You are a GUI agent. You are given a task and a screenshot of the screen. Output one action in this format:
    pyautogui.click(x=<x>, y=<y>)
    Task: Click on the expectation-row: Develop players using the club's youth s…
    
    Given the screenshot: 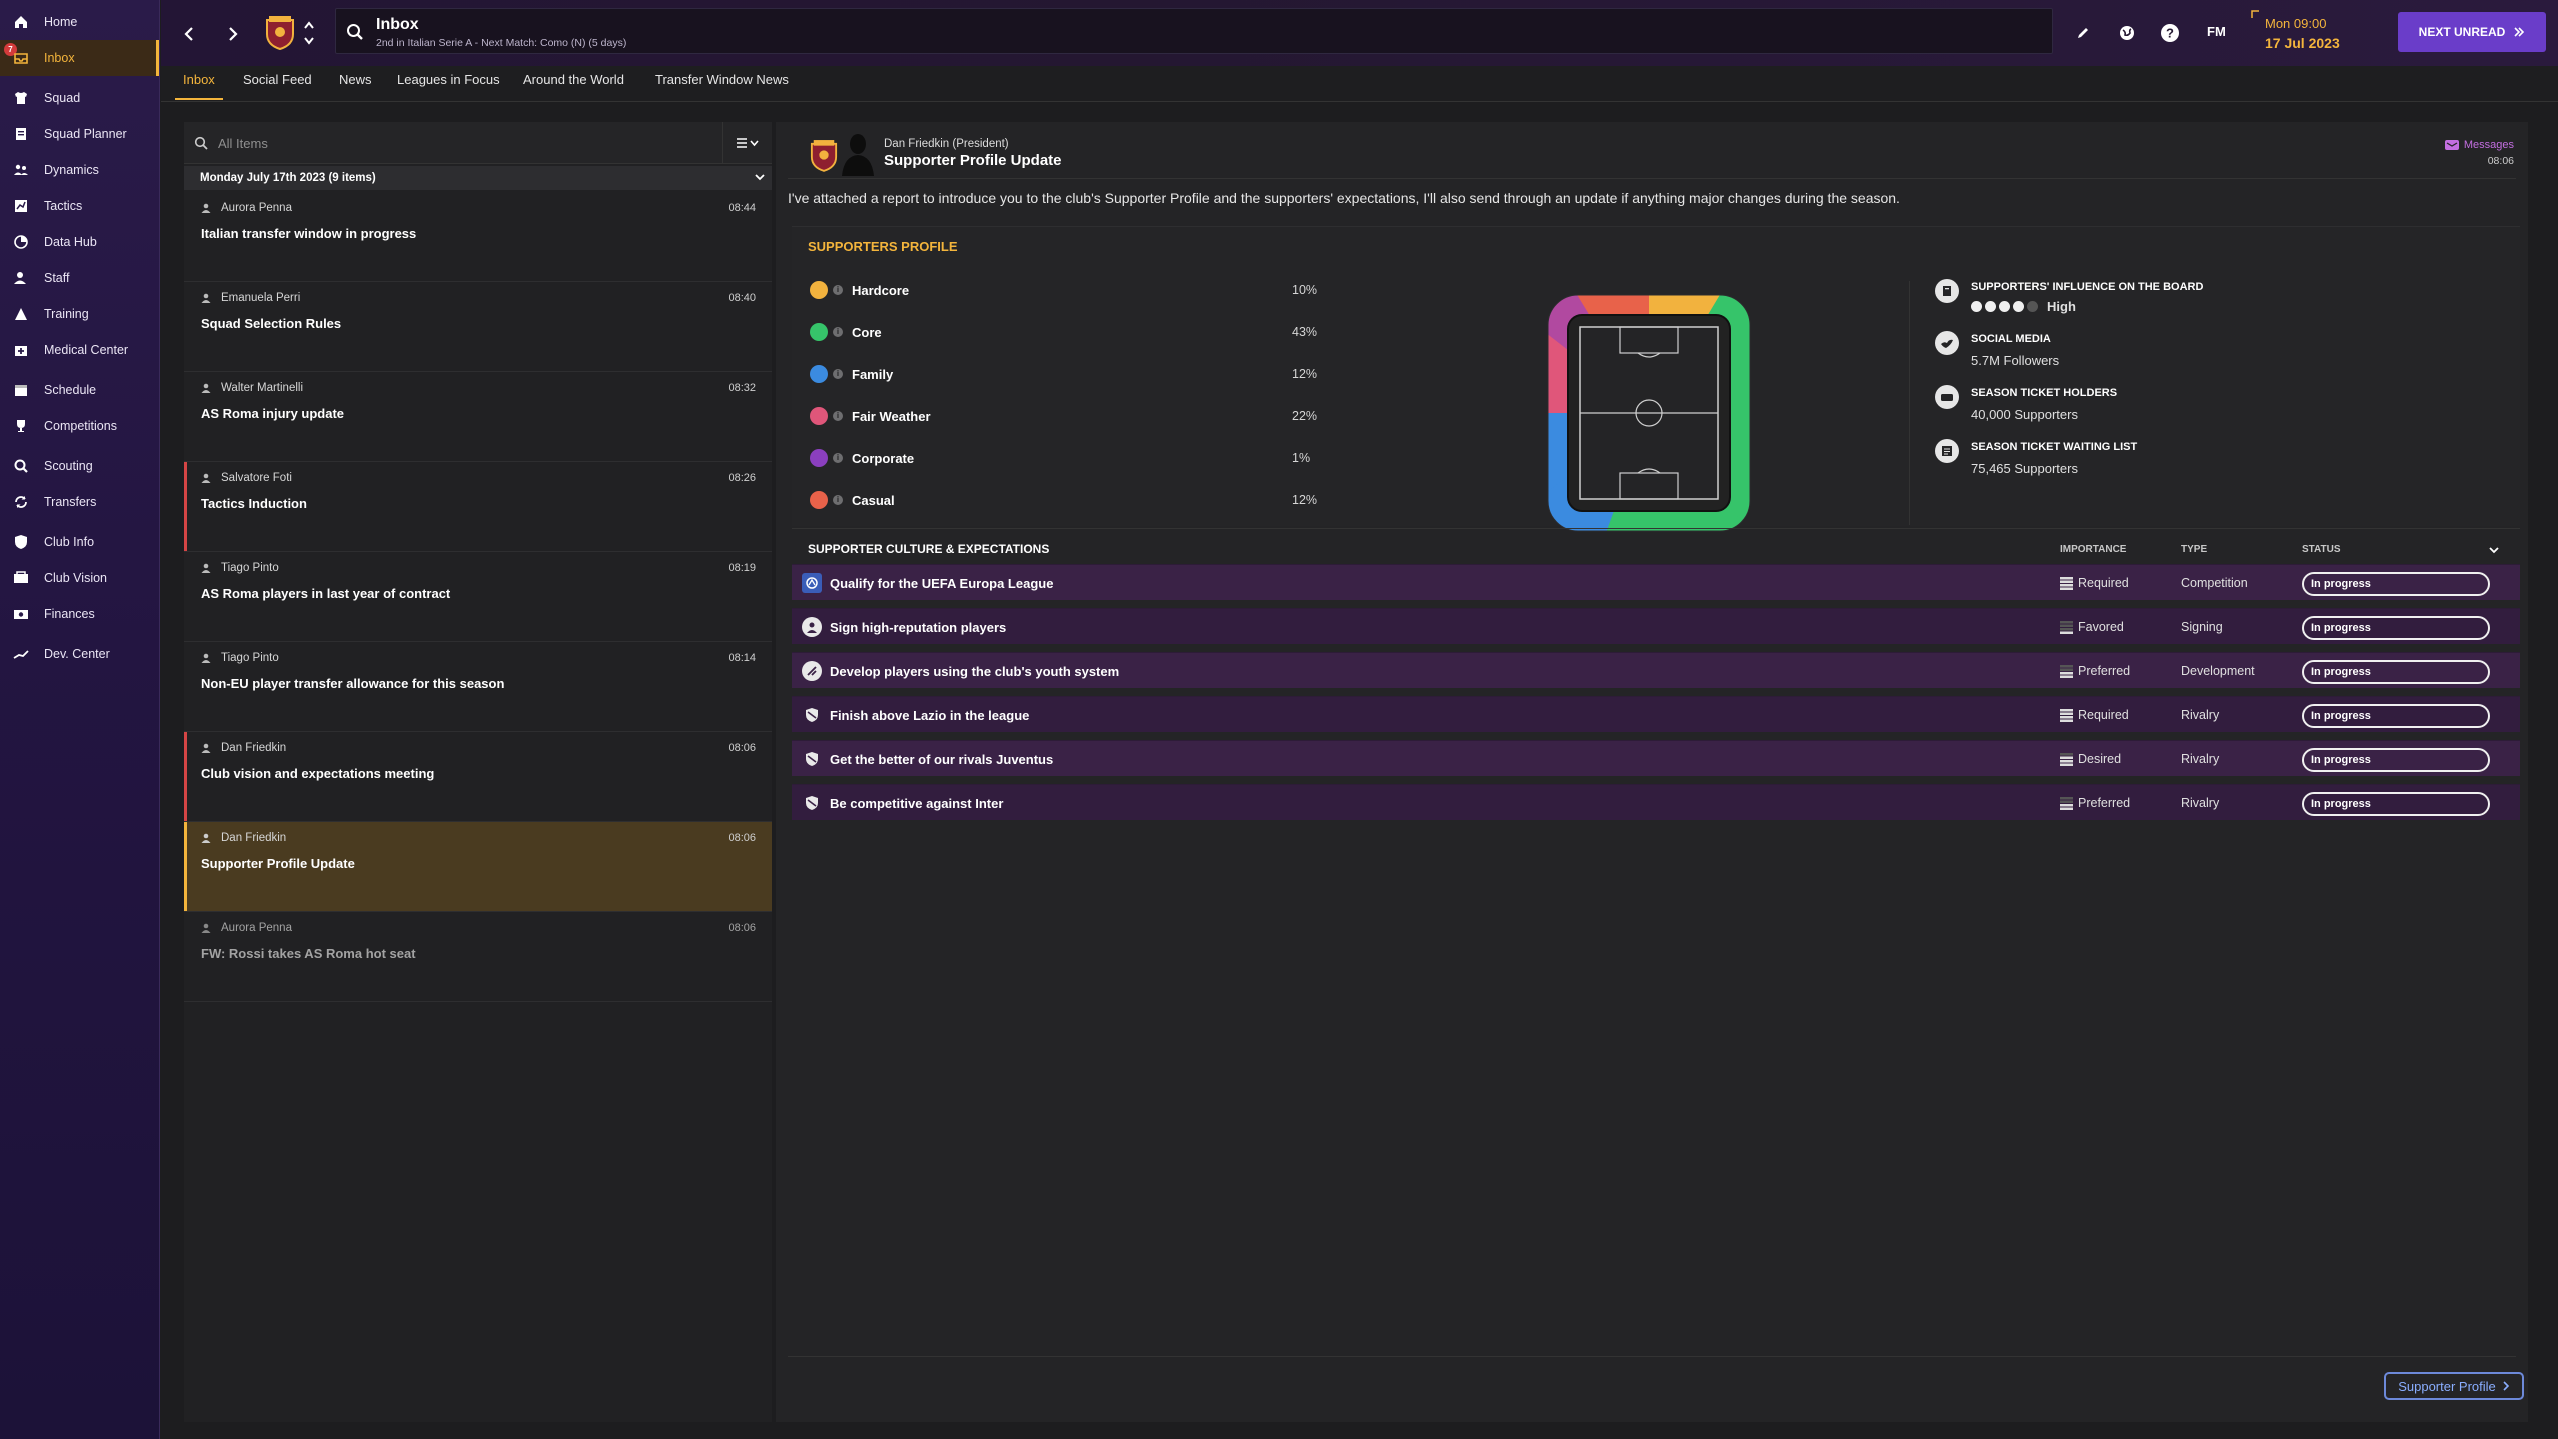 What is the action you would take?
    pyautogui.click(x=1656, y=670)
    